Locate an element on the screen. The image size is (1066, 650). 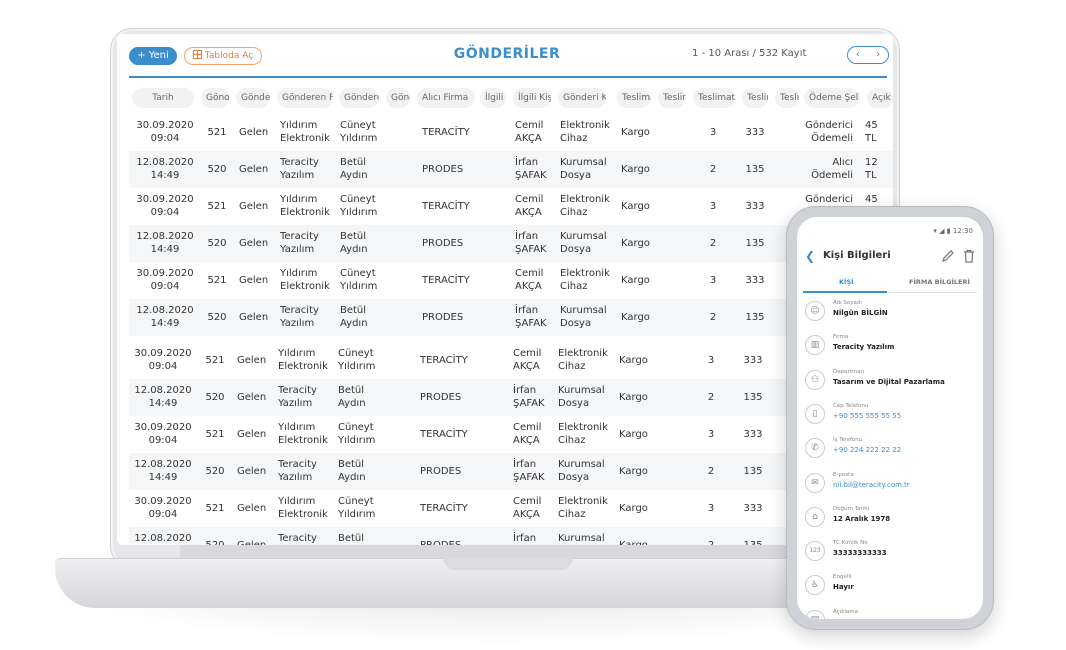
sender-firm-cell: Teracity Yazılım is located at coordinates (306, 397).